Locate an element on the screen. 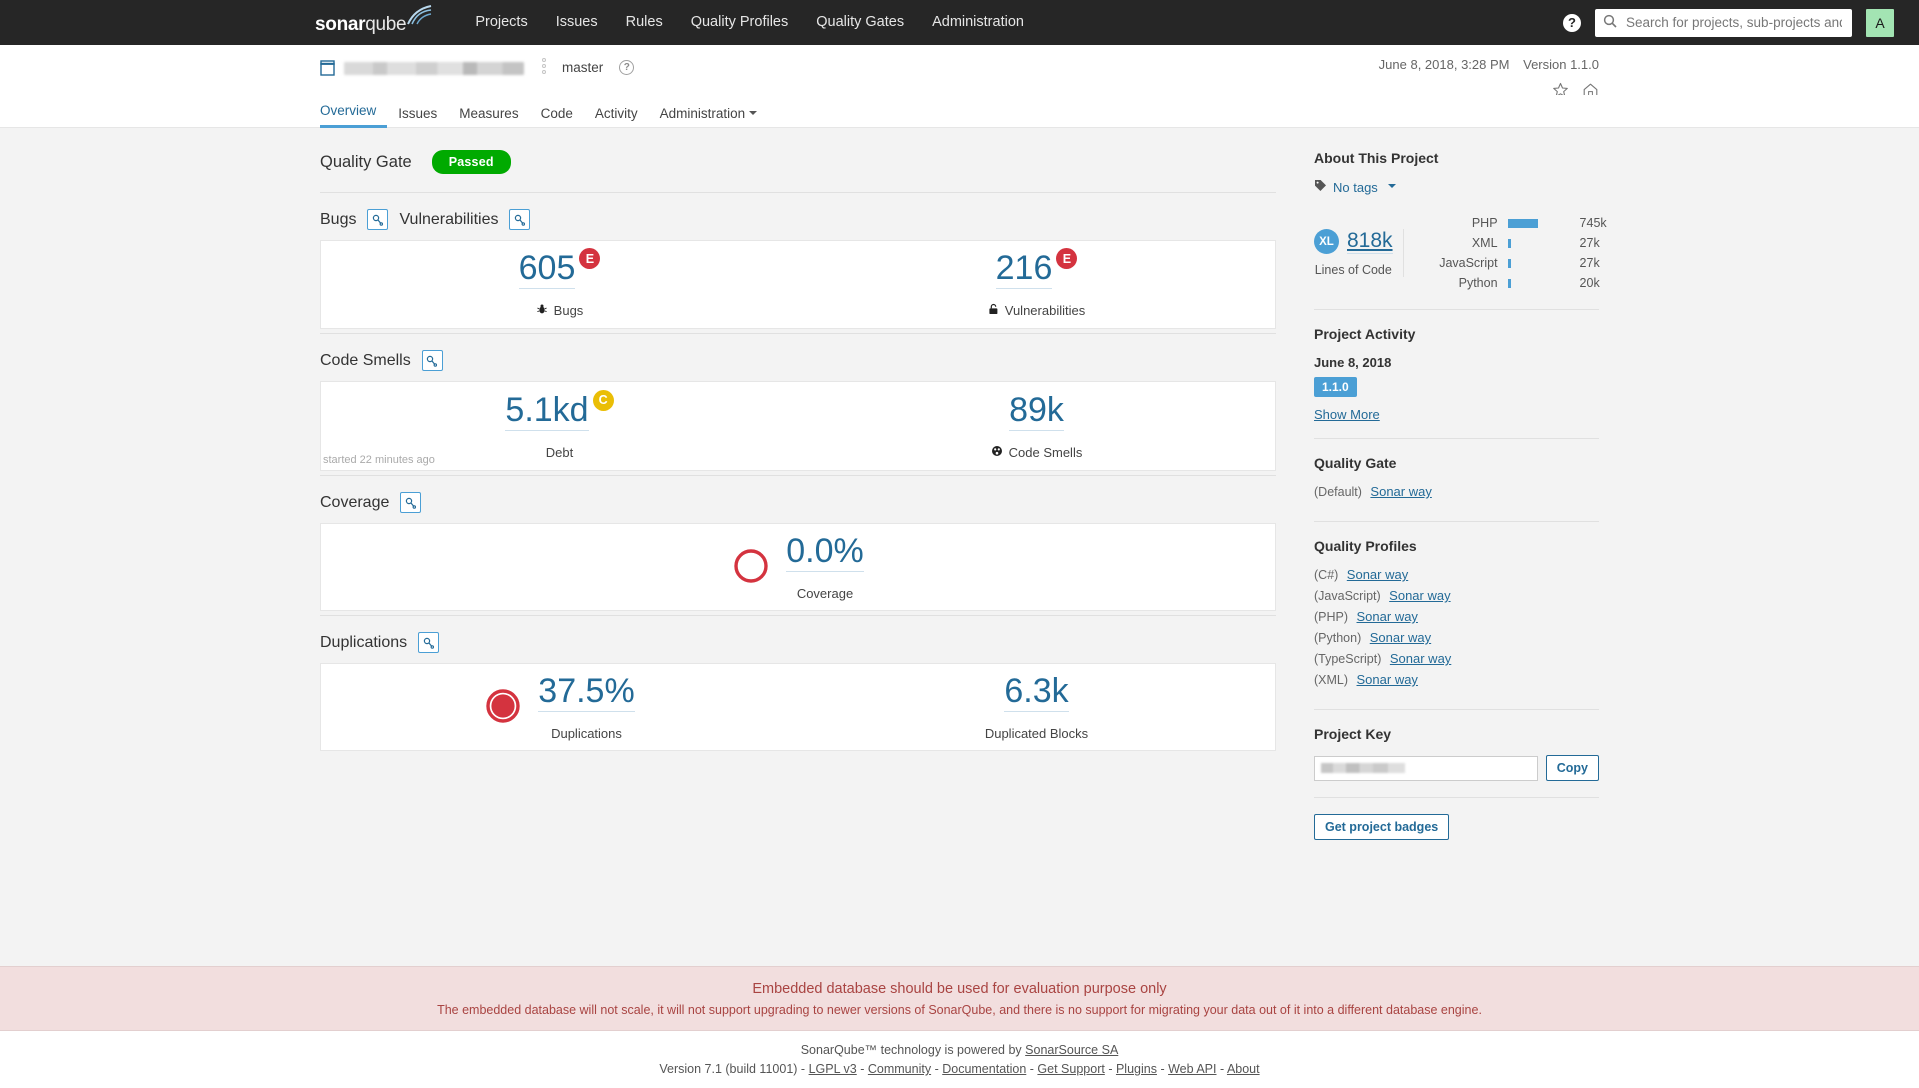  analysis-date: June 8, 2018, 3:28 PM is located at coordinates (1444, 64).